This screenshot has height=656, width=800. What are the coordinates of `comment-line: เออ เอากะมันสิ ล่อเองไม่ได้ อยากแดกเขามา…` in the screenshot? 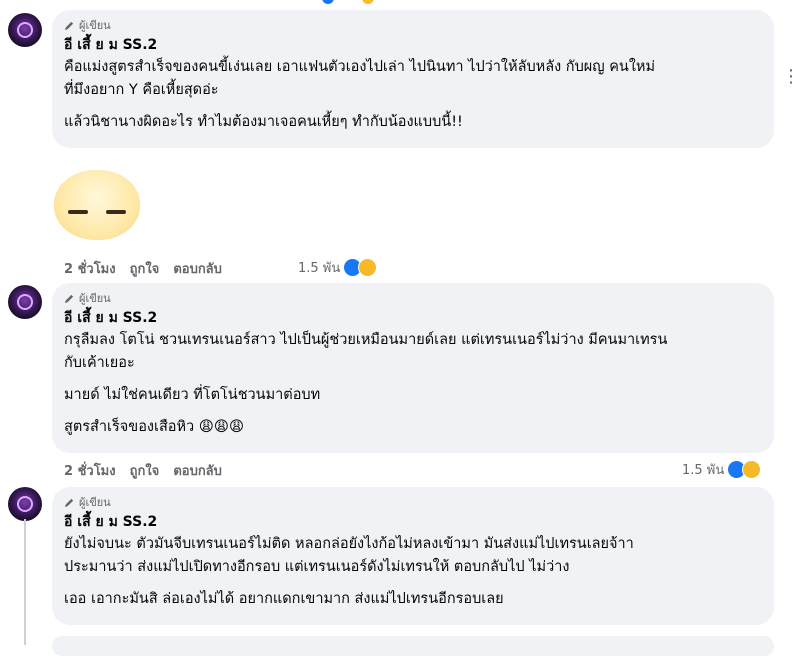 It's located at (284, 599).